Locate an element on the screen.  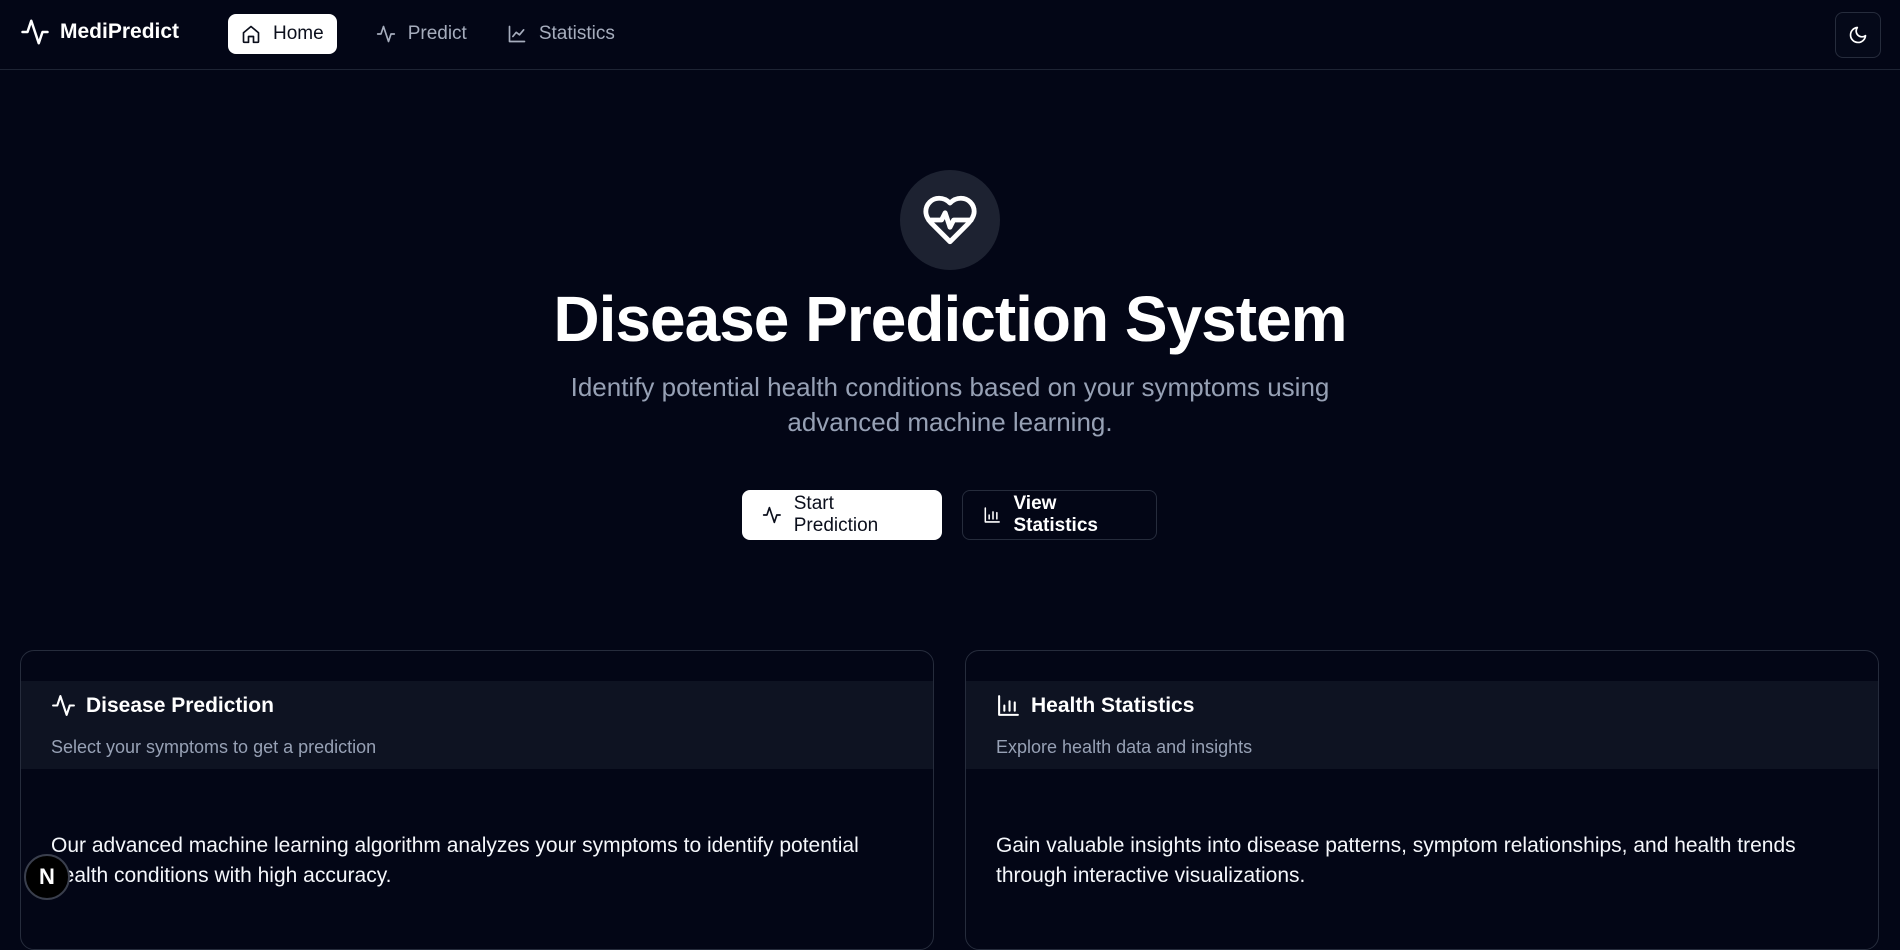
brand-name: MediPredict is located at coordinates (120, 31).